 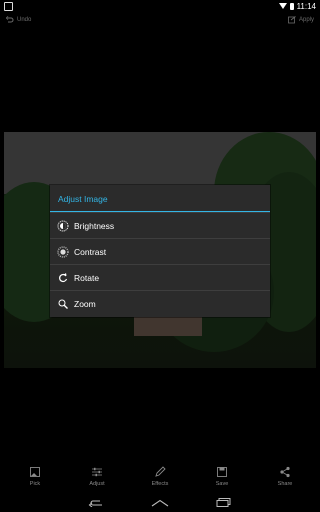 I want to click on menu-item-contrast: Contrast, so click(x=160, y=251).